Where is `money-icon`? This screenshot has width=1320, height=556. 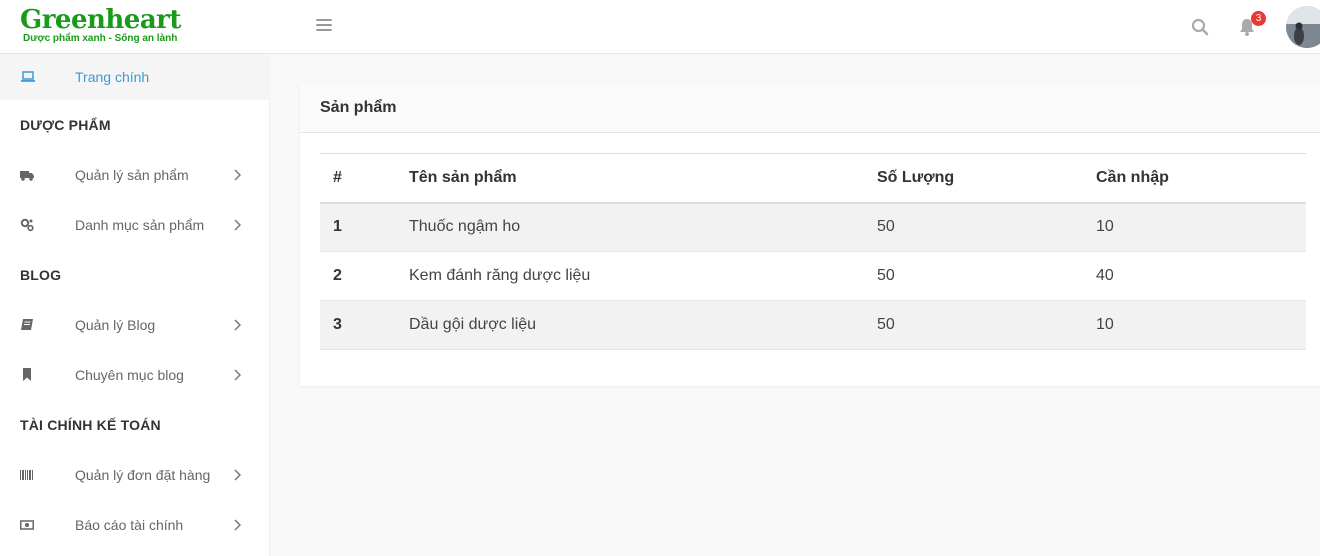 money-icon is located at coordinates (27, 525).